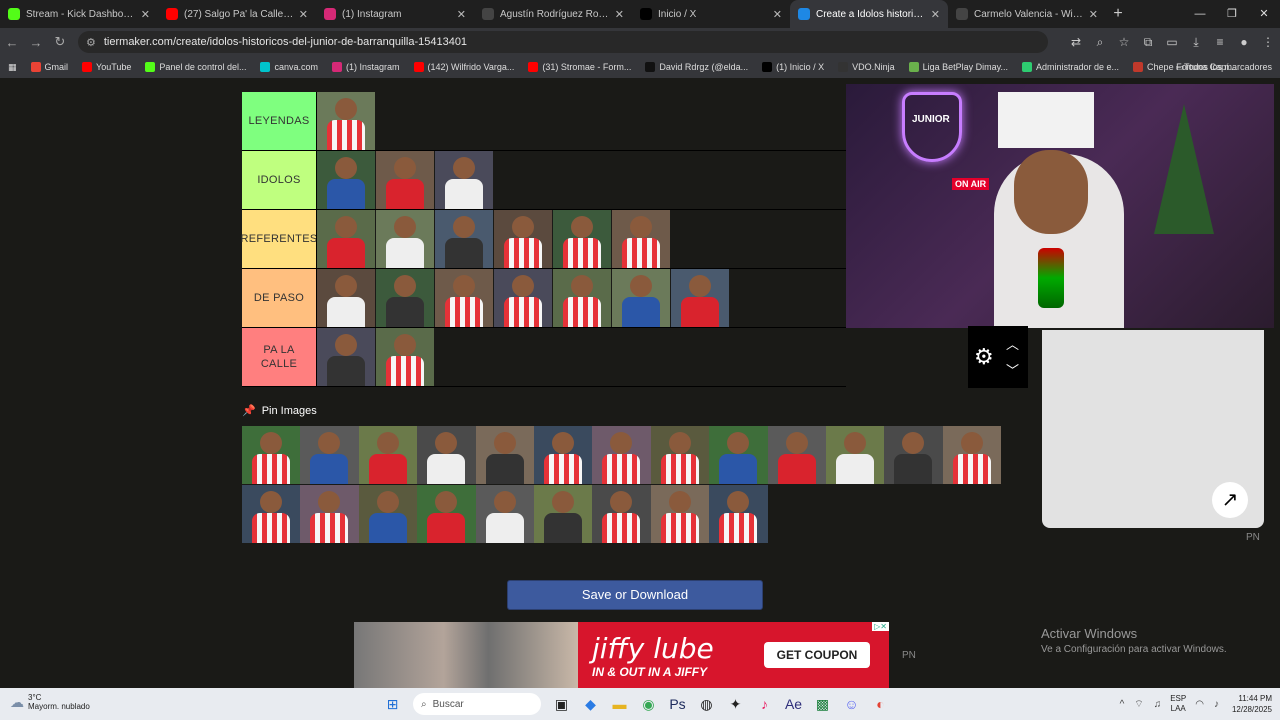 The image size is (1280, 720). I want to click on chevron-down-icon: ﹀, so click(1012, 369).